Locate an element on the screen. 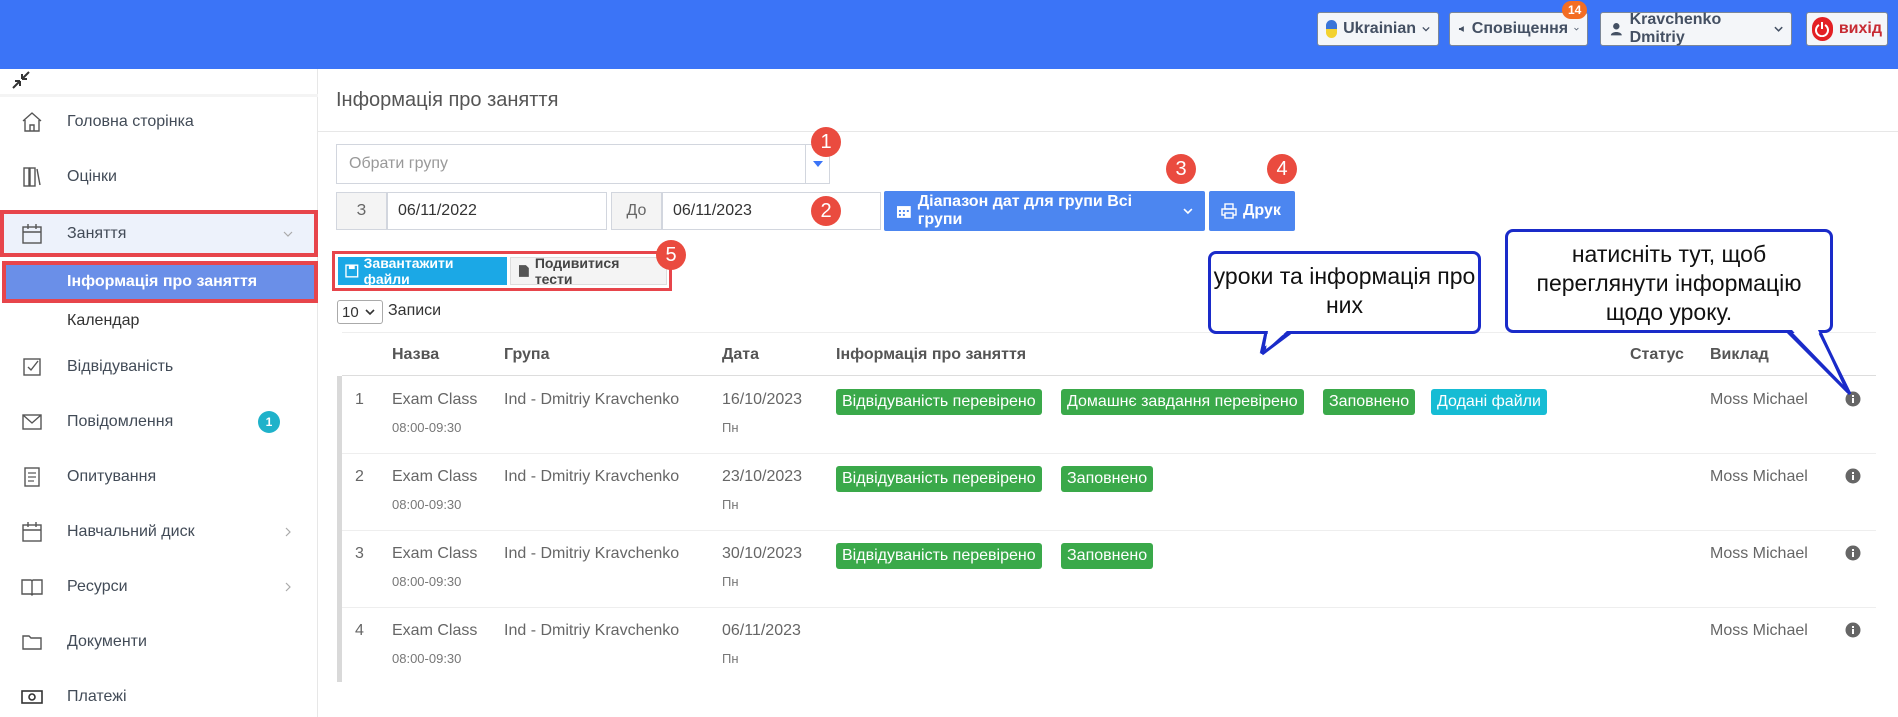  sidebar-item-label: Повідомлення is located at coordinates (120, 421).